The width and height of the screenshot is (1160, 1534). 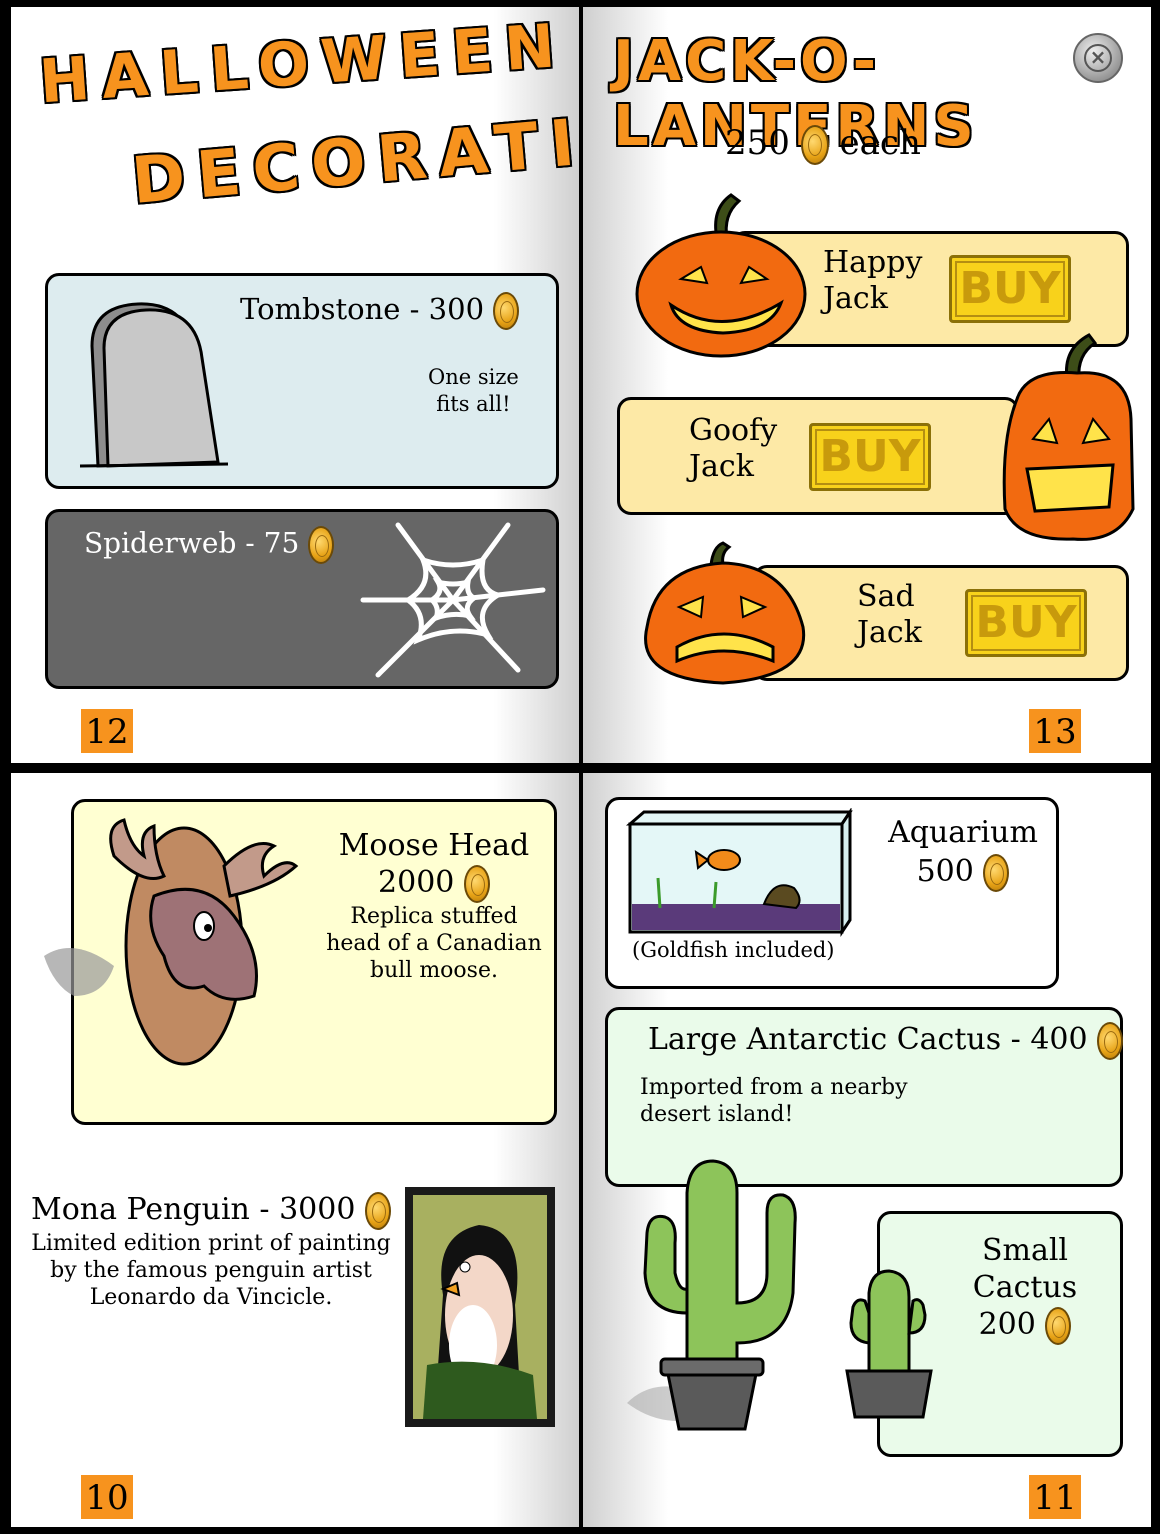 What do you see at coordinates (1026, 623) in the screenshot?
I see `buy-sad-jack-button: BUY` at bounding box center [1026, 623].